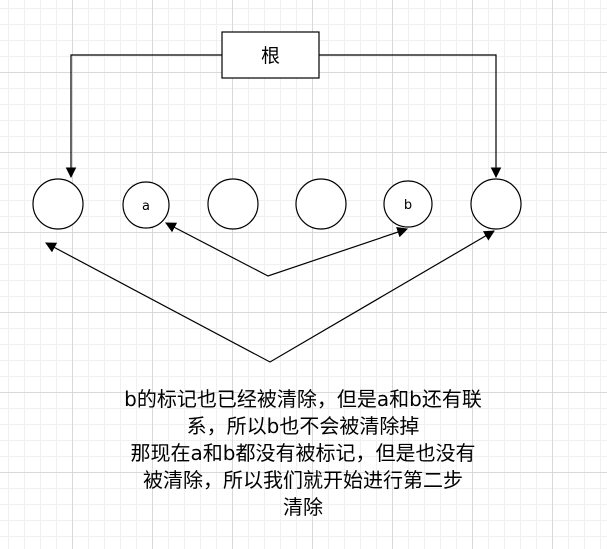 The width and height of the screenshot is (607, 549). I want to click on a-b-reference-arrow, so click(287, 249).